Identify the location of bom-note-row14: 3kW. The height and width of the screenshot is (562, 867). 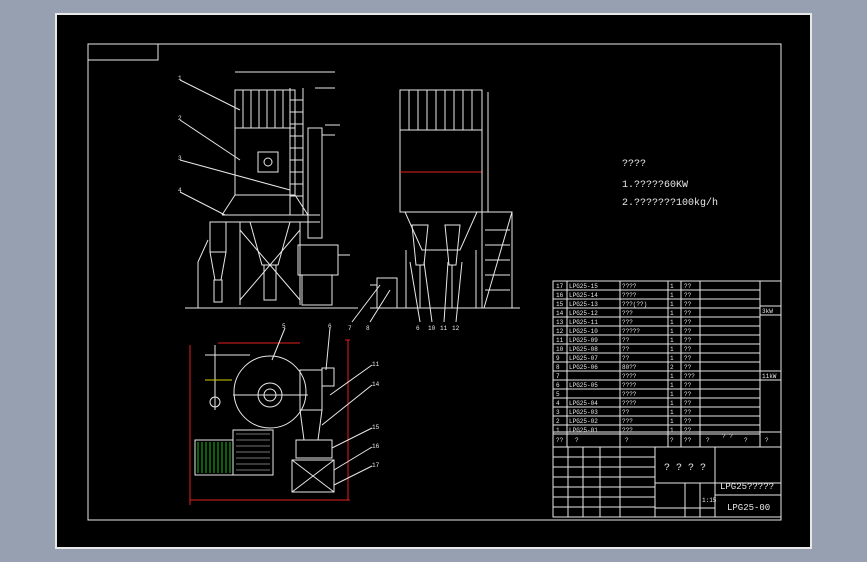
(767, 311).